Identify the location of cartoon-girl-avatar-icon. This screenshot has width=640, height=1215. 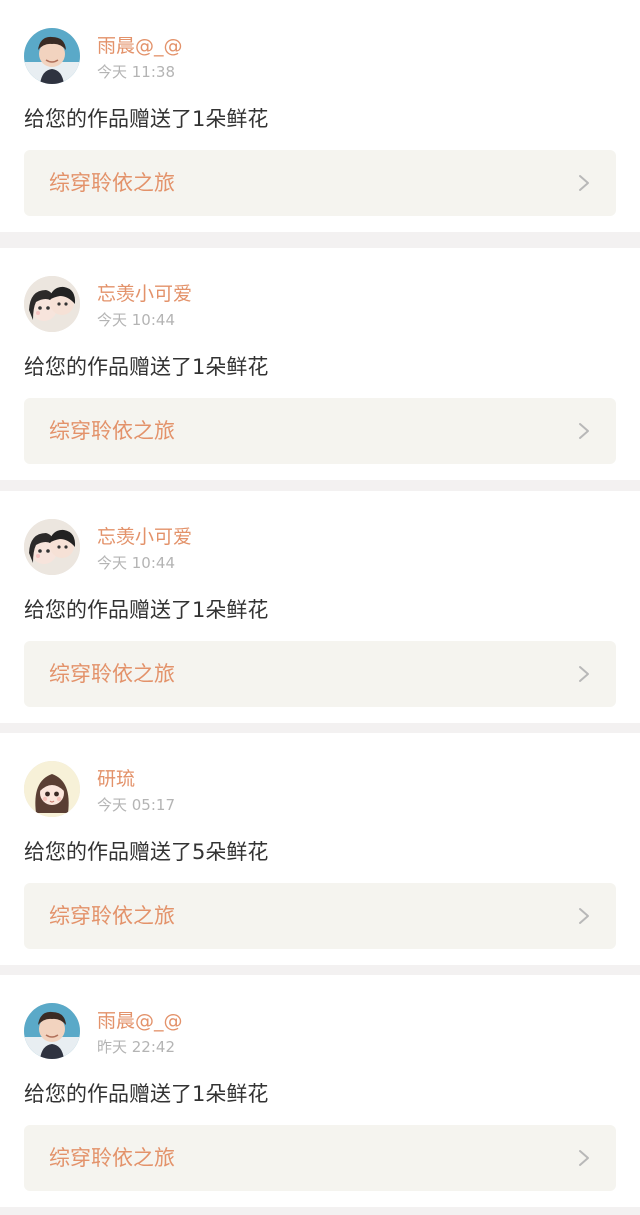
(52, 789).